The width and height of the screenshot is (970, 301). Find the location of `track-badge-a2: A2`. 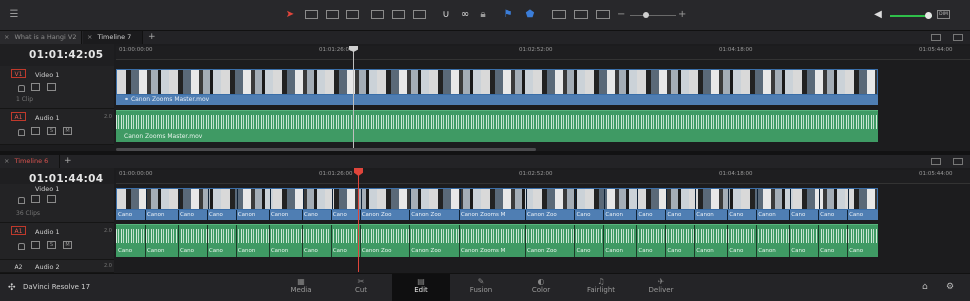

track-badge-a2: A2 is located at coordinates (18, 266).